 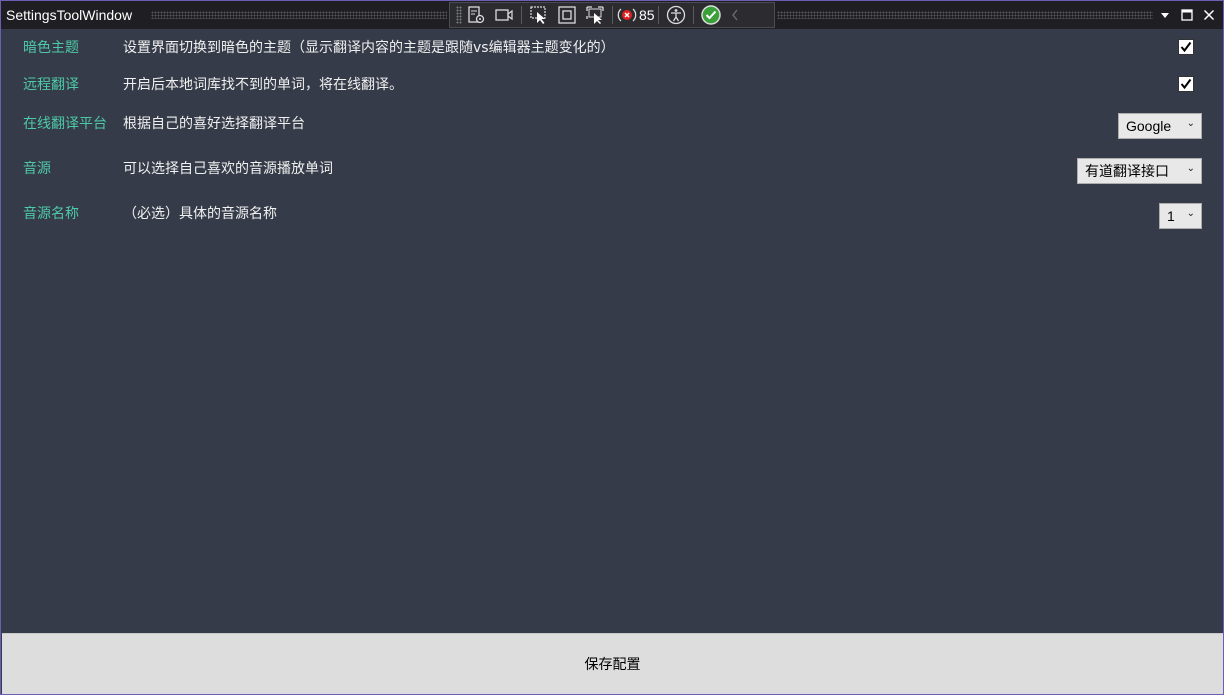 What do you see at coordinates (567, 15) in the screenshot?
I see `display-layout-adorners-icon` at bounding box center [567, 15].